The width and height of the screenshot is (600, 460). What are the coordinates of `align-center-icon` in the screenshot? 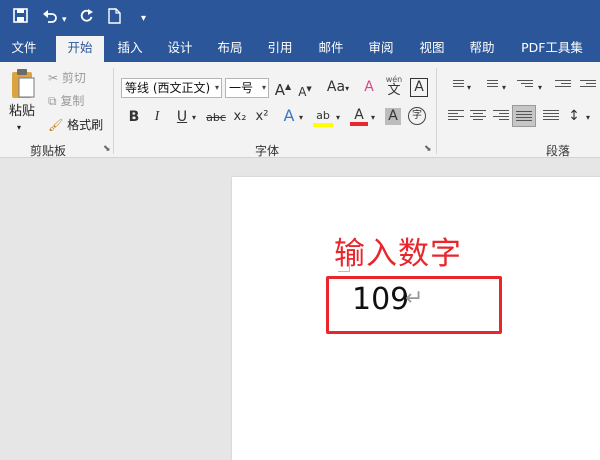 It's located at (478, 117).